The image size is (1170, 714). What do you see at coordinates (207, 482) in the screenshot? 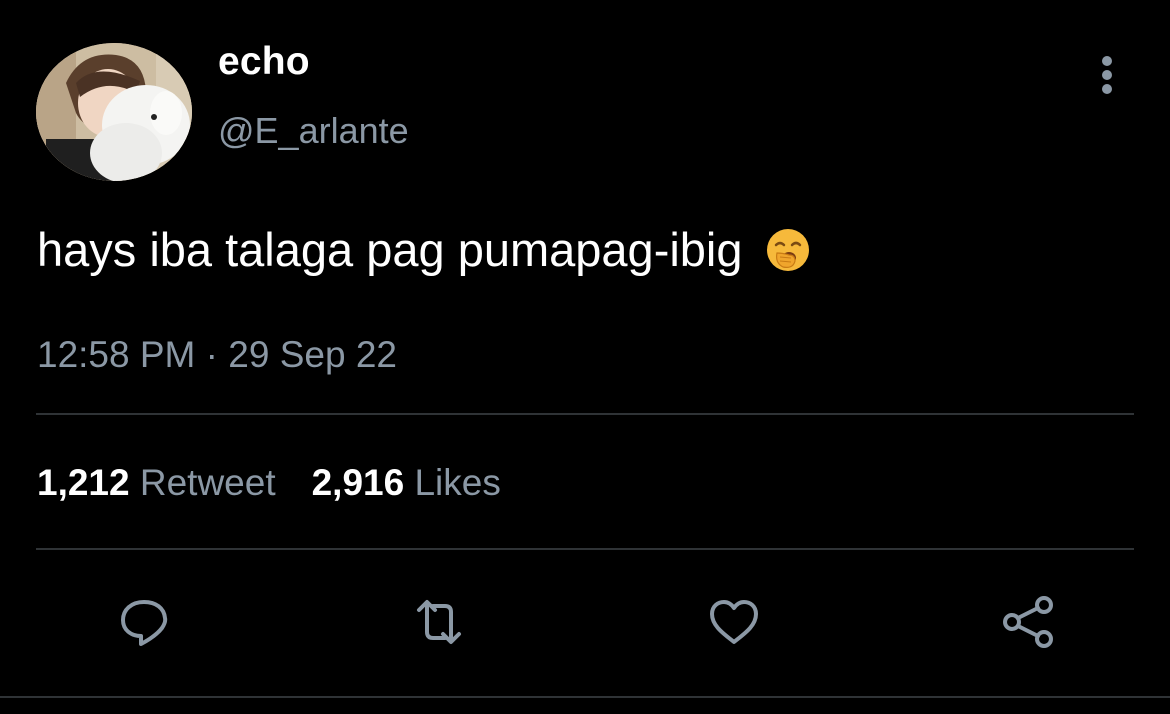
I see `retweets-label: Retweet` at bounding box center [207, 482].